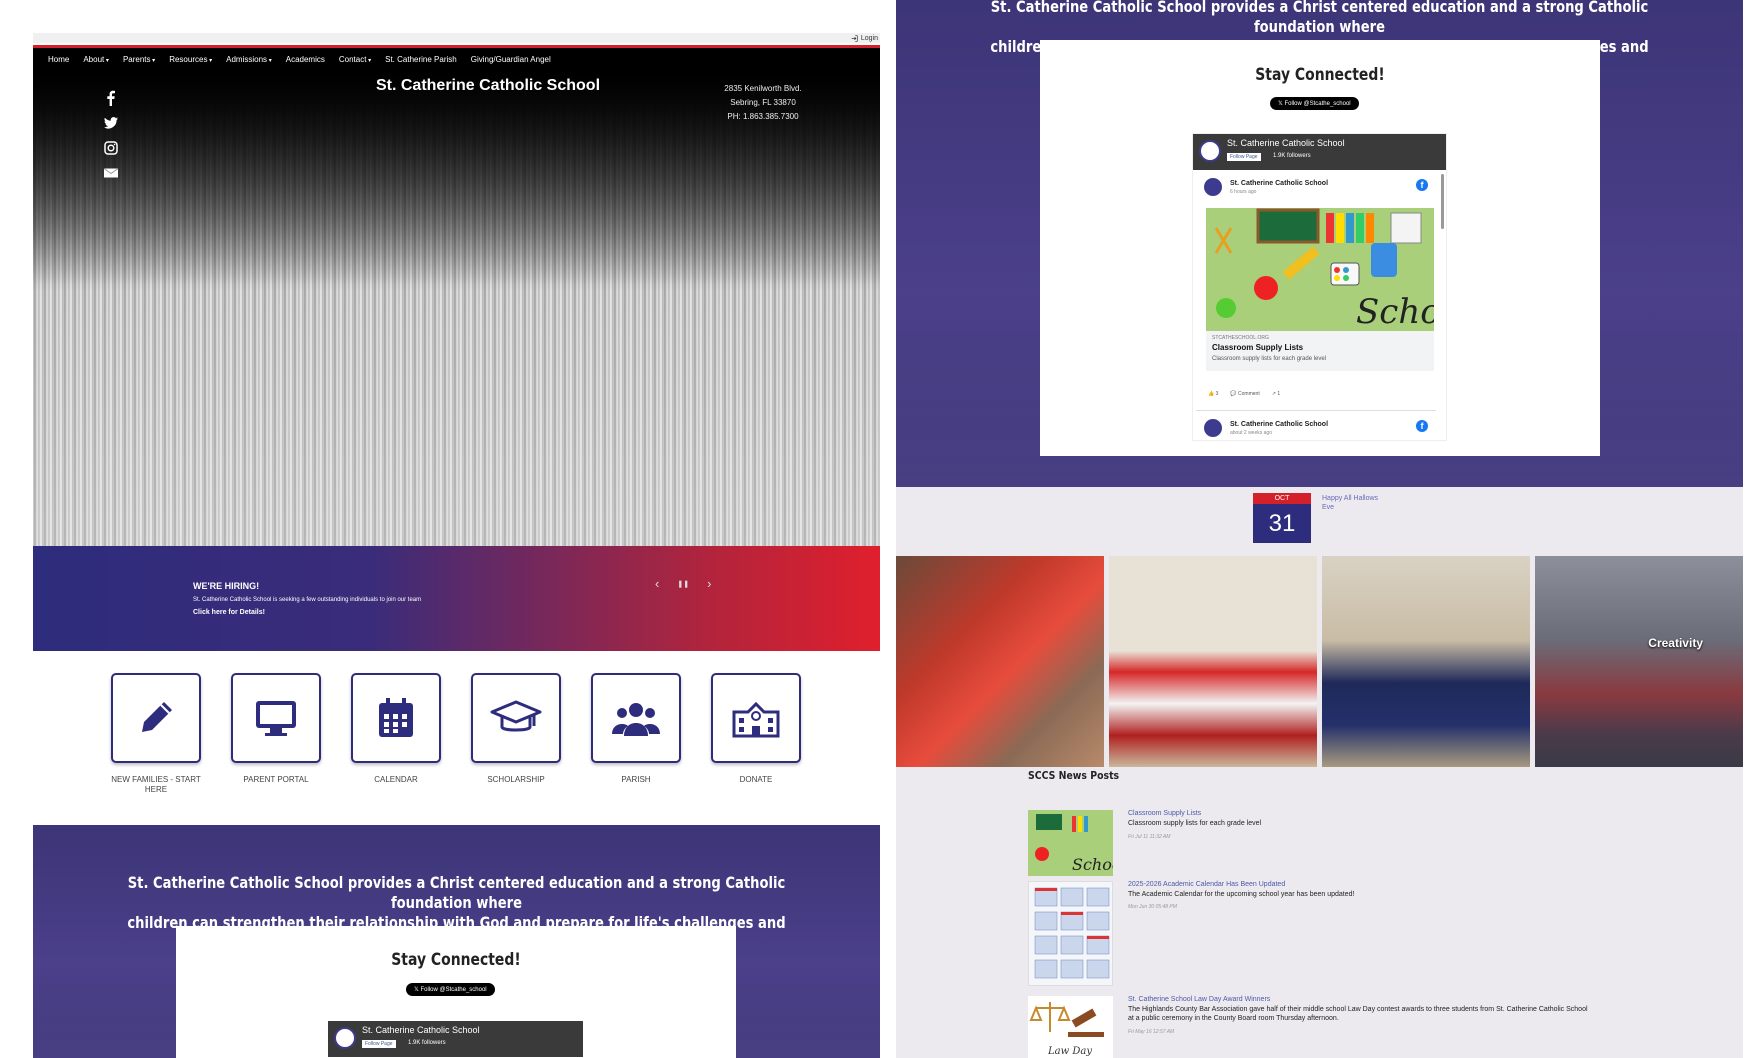 This screenshot has height=1058, width=1759. Describe the element at coordinates (249, 59) in the screenshot. I see `nav-admissions: Admissions` at that location.